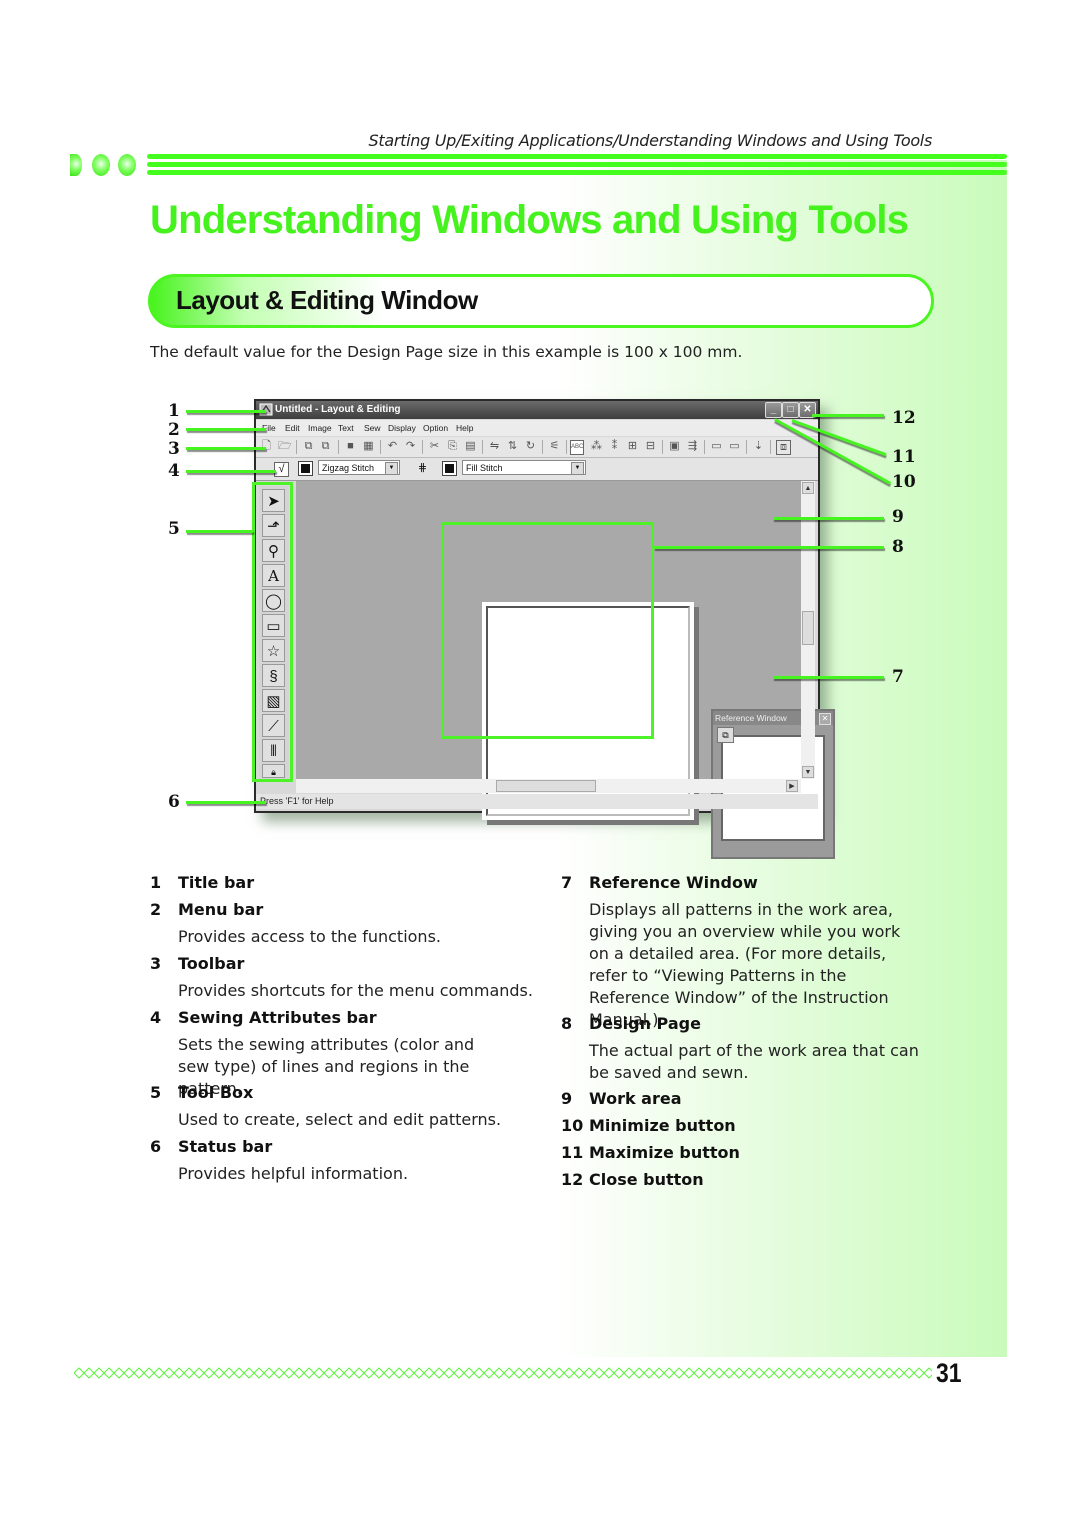  Describe the element at coordinates (790, 410) in the screenshot. I see `maximize-button: □` at that location.